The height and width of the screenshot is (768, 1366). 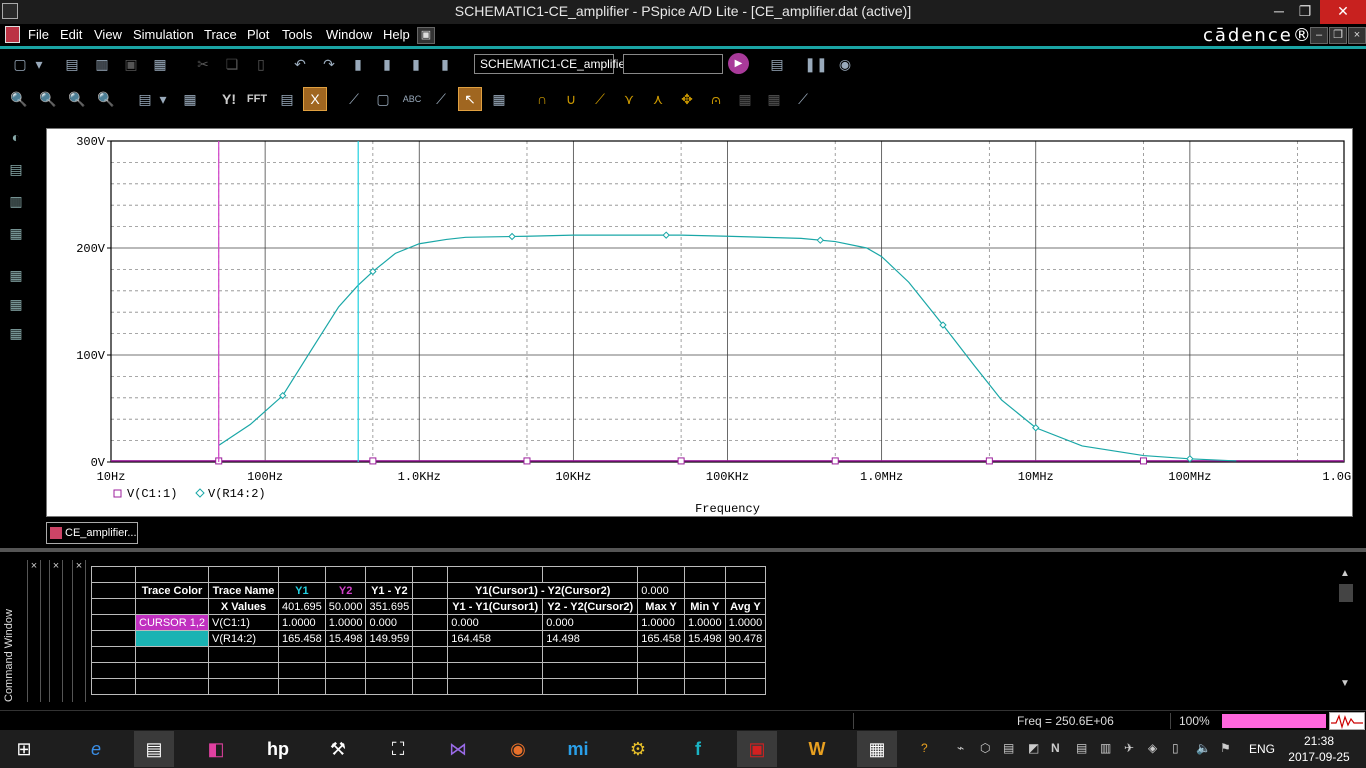 What do you see at coordinates (16, 233) in the screenshot?
I see `probe-window-icon: ▦` at bounding box center [16, 233].